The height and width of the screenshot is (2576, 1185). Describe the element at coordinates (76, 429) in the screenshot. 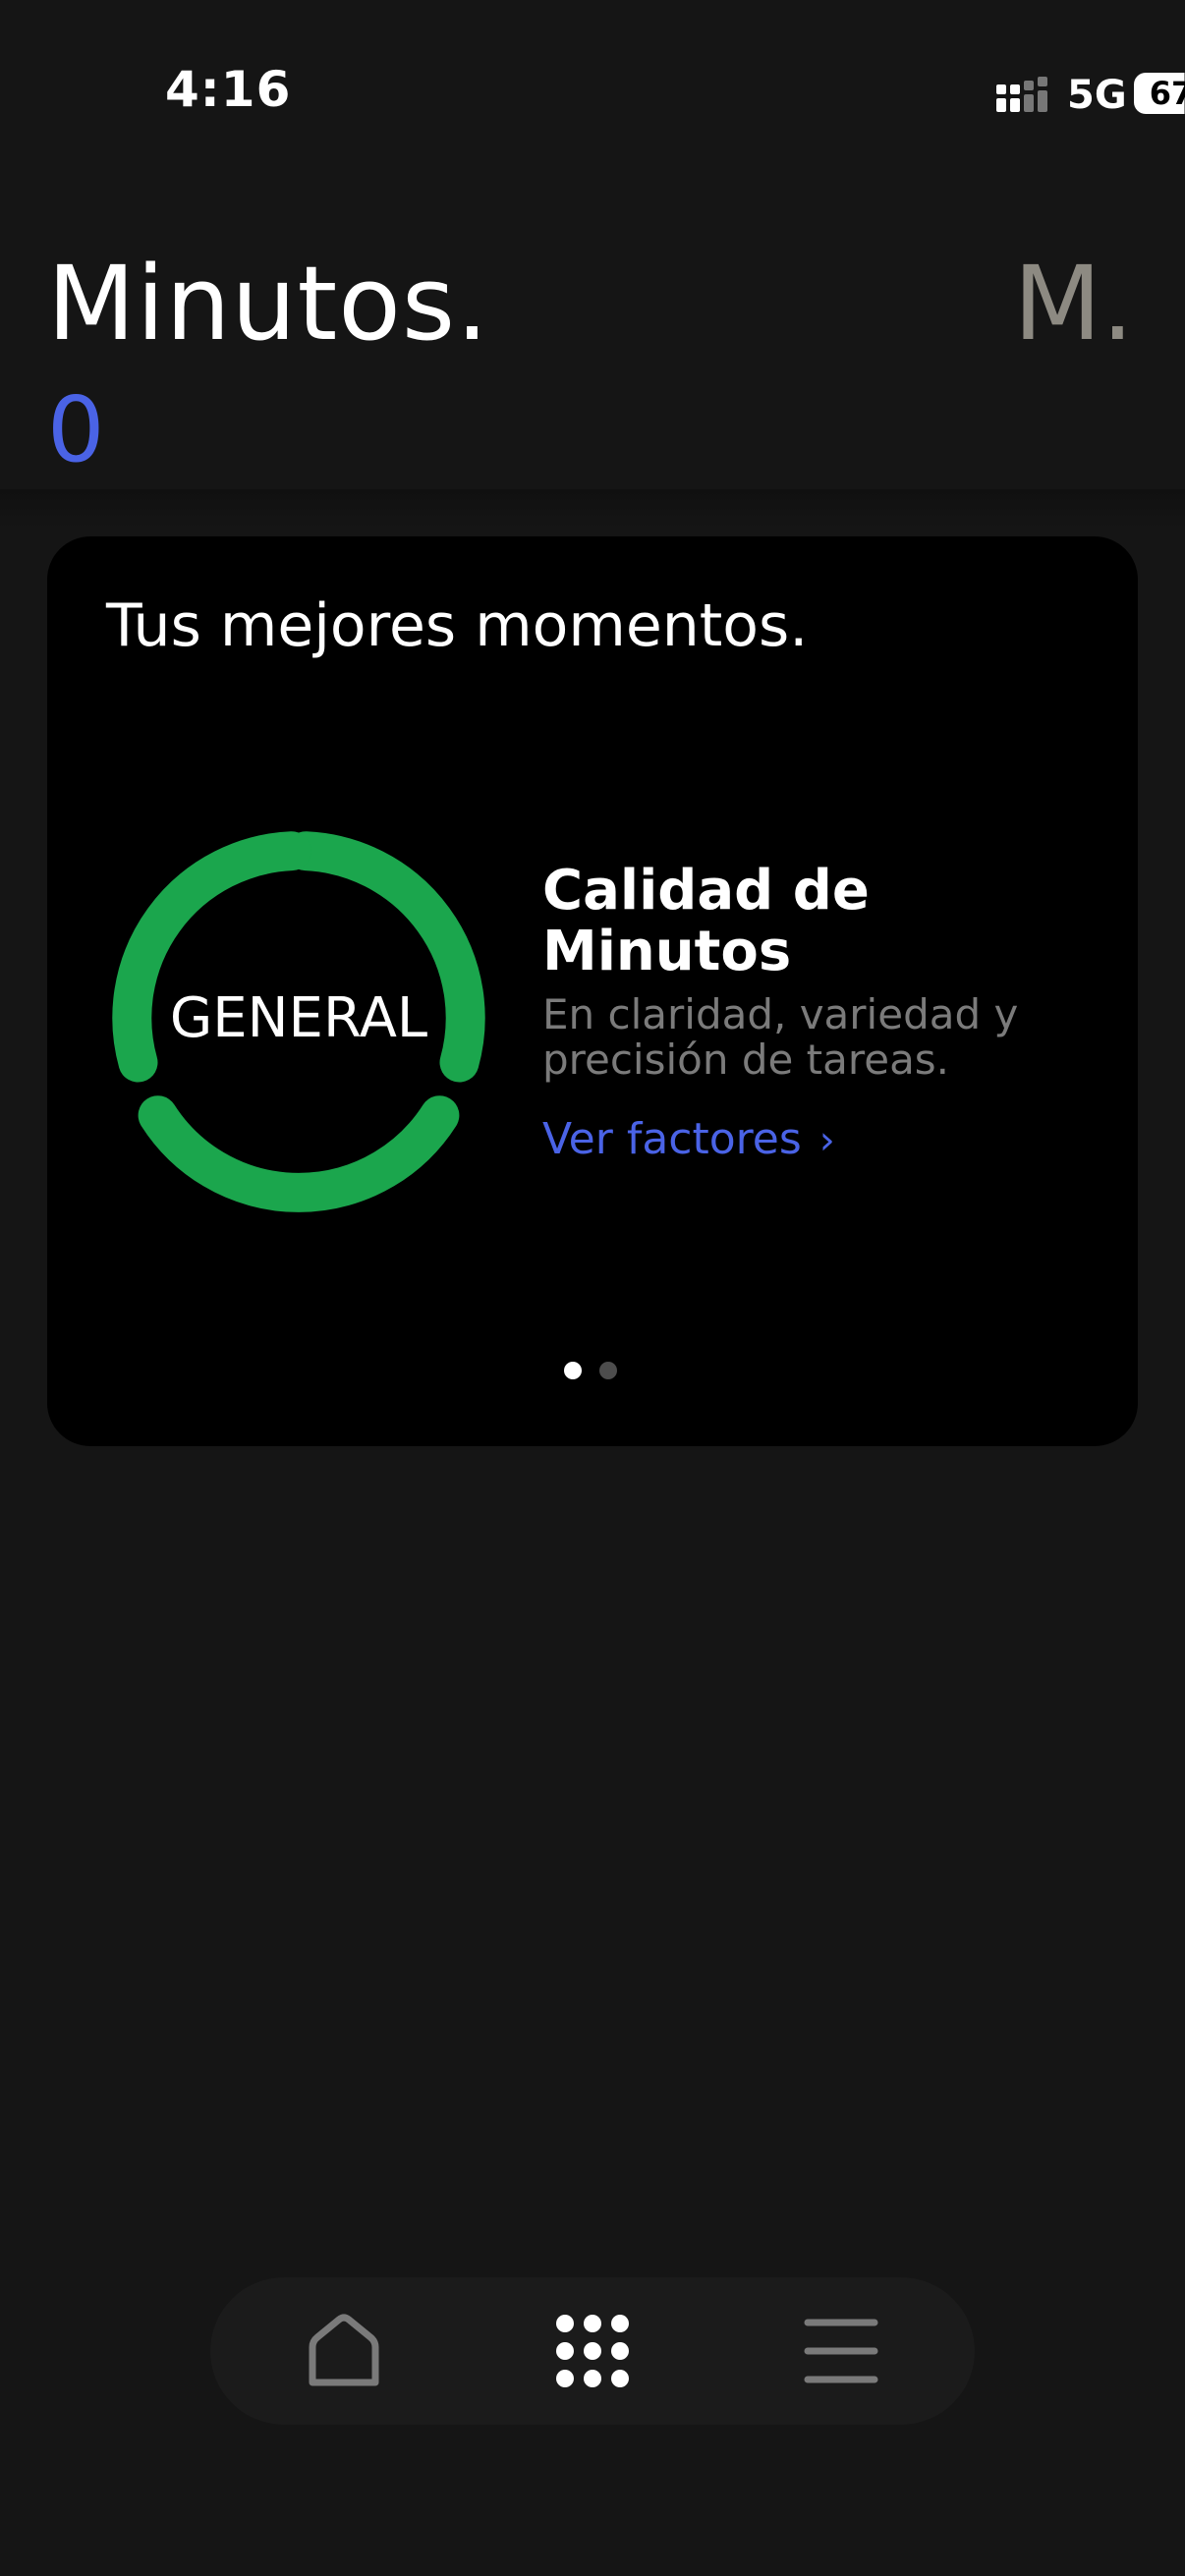

I see `minutes-count: 0` at that location.